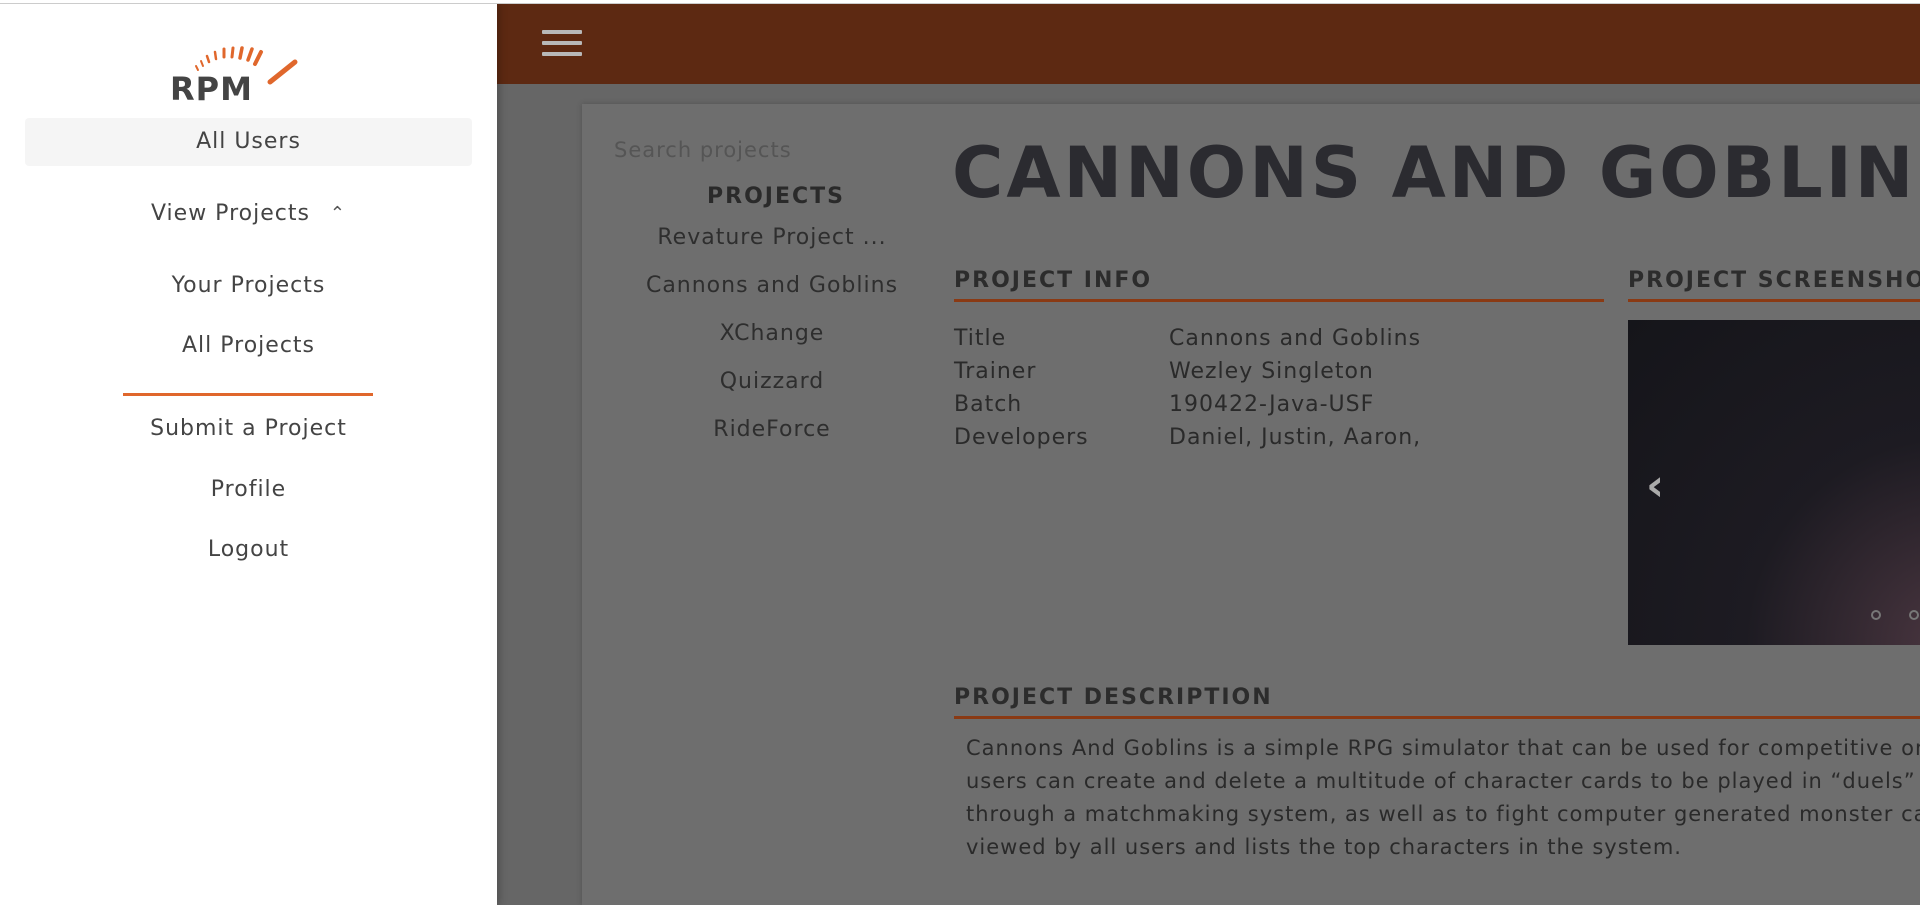  I want to click on project-list-item: Quizzard, so click(772, 390).